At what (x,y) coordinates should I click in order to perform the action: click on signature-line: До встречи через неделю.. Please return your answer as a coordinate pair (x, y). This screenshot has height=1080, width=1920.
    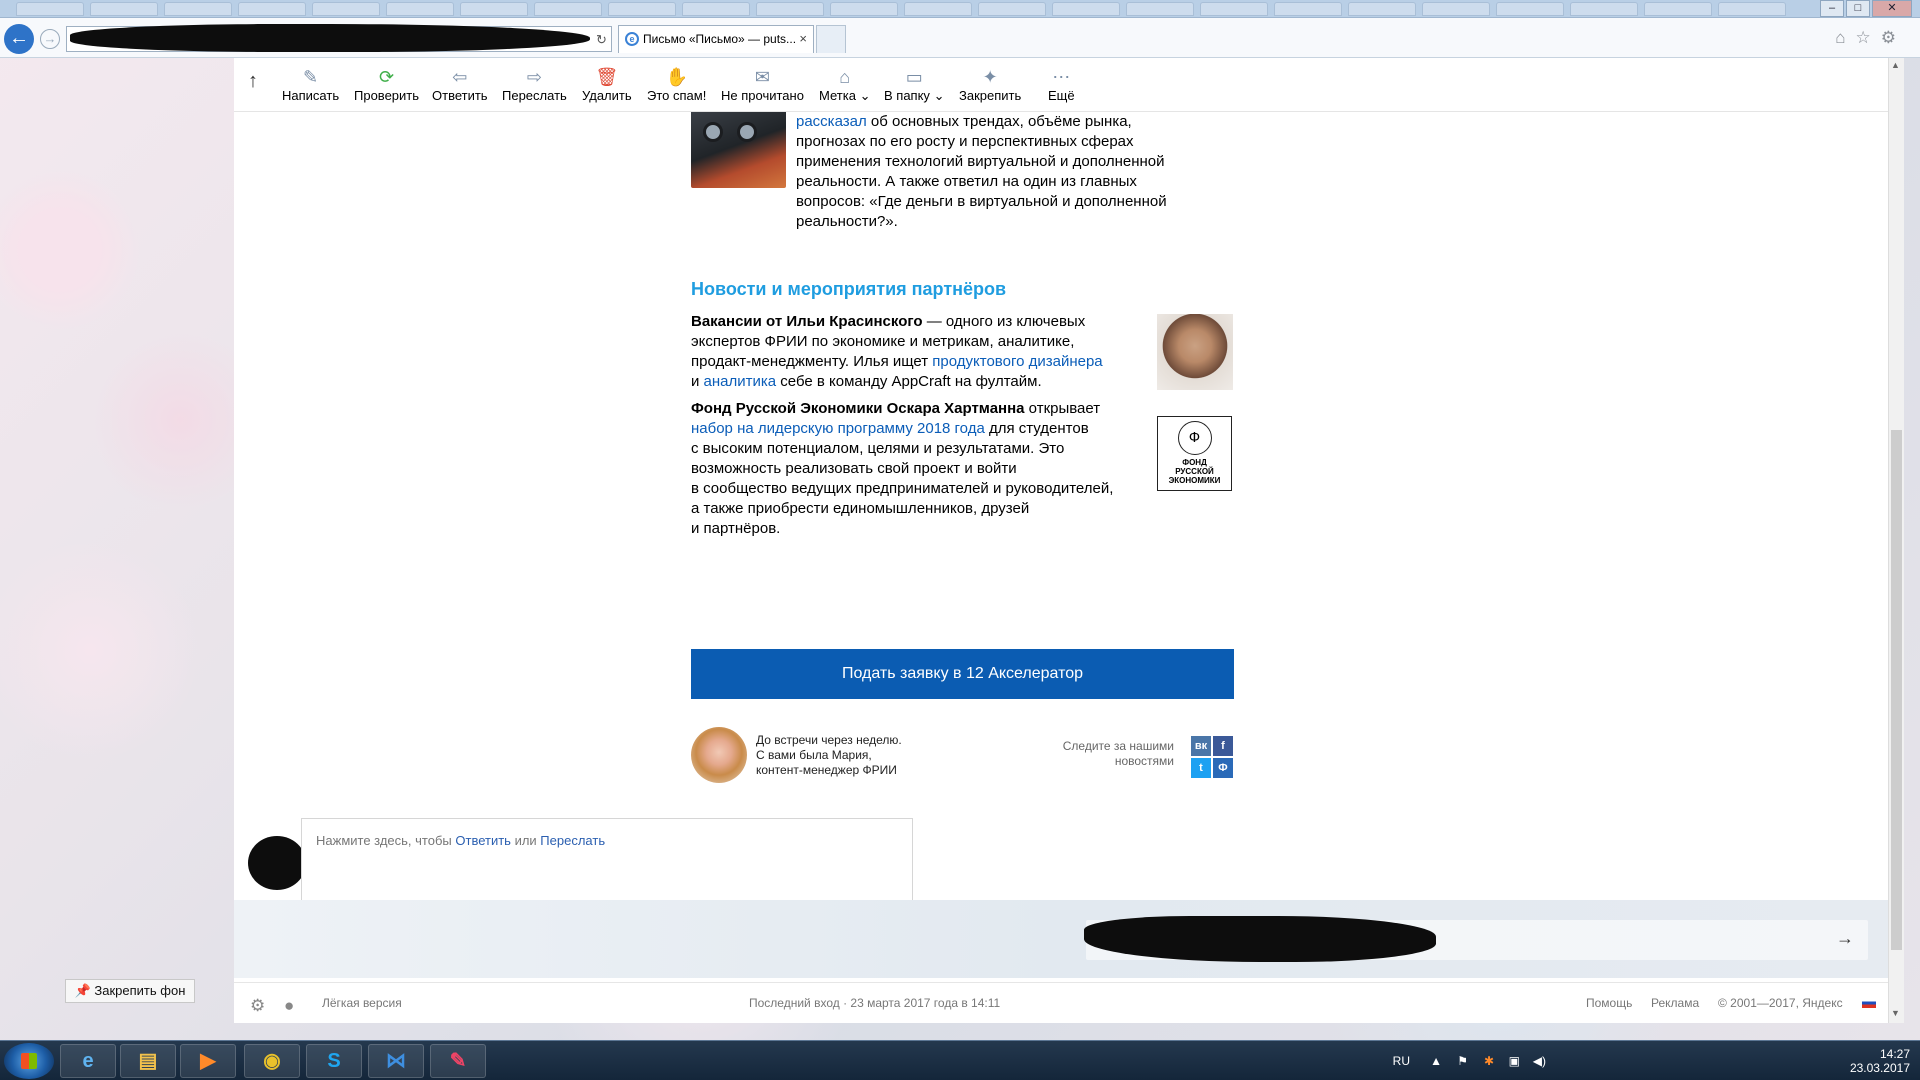
    Looking at the image, I should click on (829, 740).